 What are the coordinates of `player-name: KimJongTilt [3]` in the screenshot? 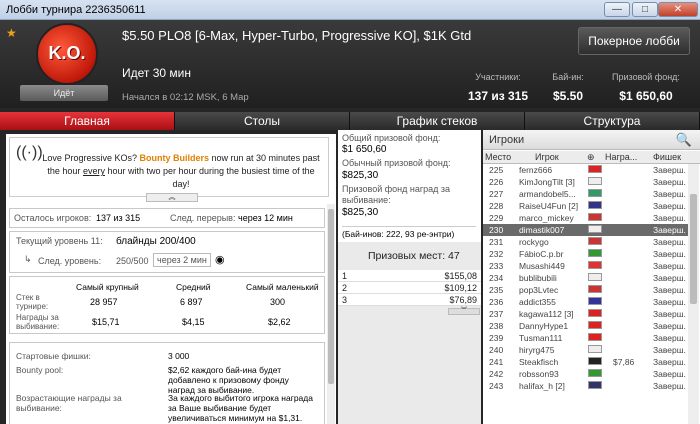 It's located at (547, 182).